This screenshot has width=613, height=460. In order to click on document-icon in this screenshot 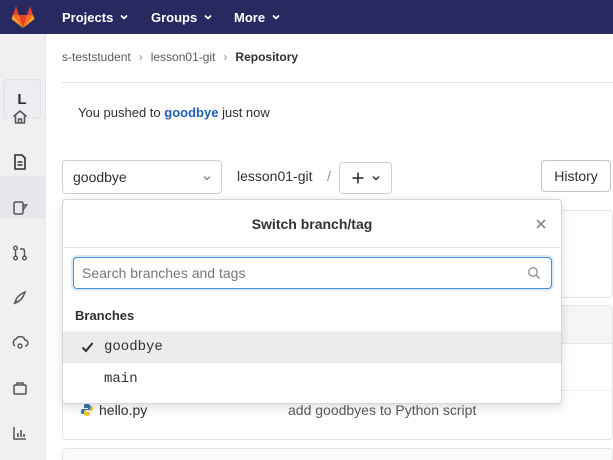, I will do `click(20, 162)`.